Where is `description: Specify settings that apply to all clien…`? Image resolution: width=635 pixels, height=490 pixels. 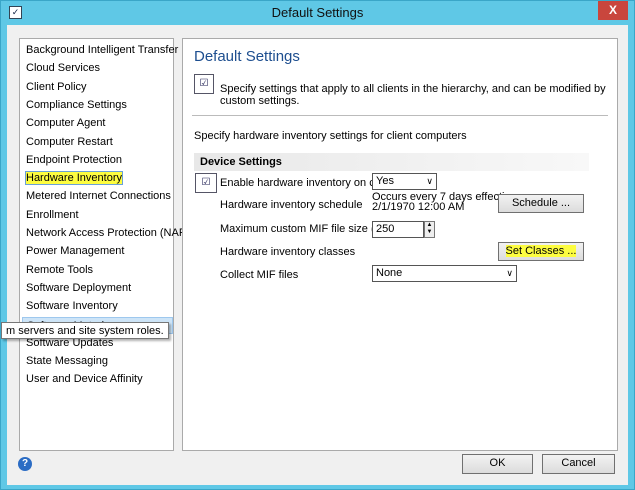 description: Specify settings that apply to all clien… is located at coordinates (413, 95).